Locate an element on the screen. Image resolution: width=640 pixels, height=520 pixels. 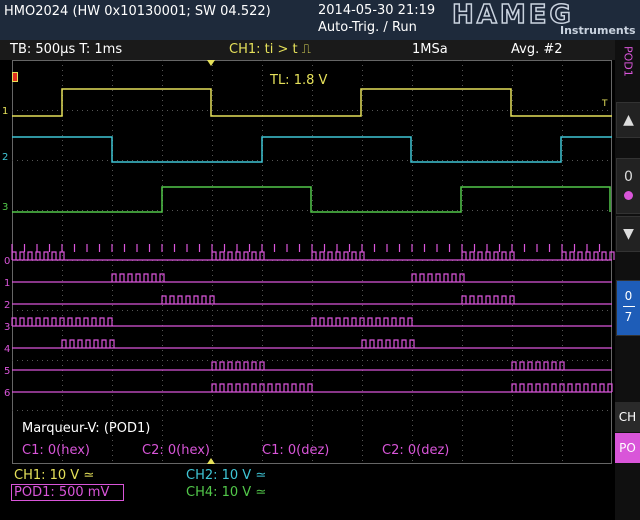
brand-logo: HAMEG is located at coordinates (512, 15).